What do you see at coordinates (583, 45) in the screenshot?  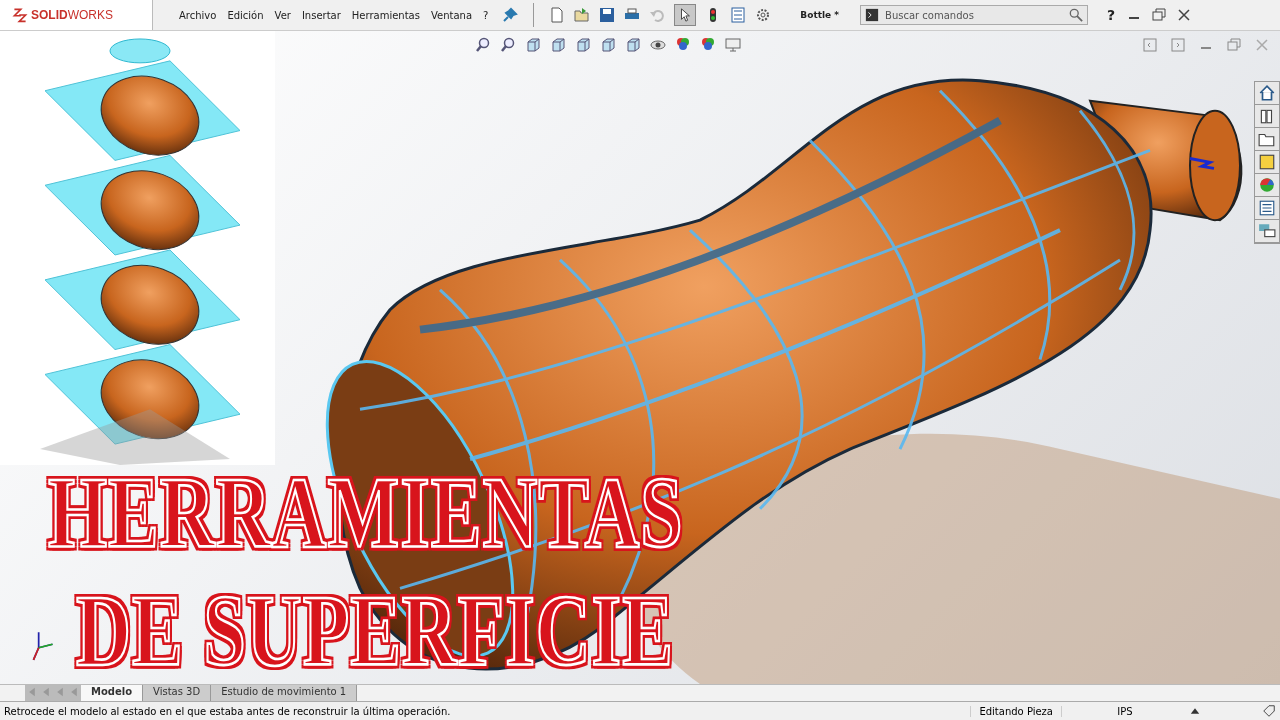 I see `dynamic-annotation-icon` at bounding box center [583, 45].